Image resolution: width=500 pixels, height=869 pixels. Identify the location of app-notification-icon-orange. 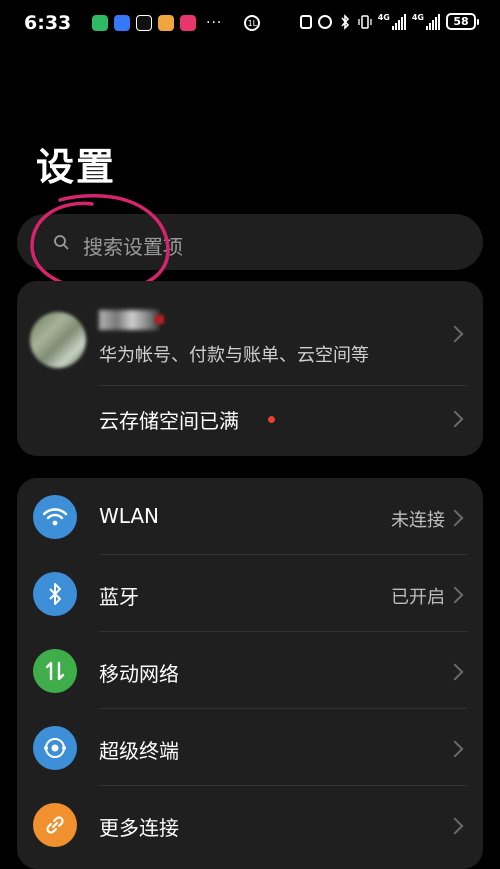
(166, 23).